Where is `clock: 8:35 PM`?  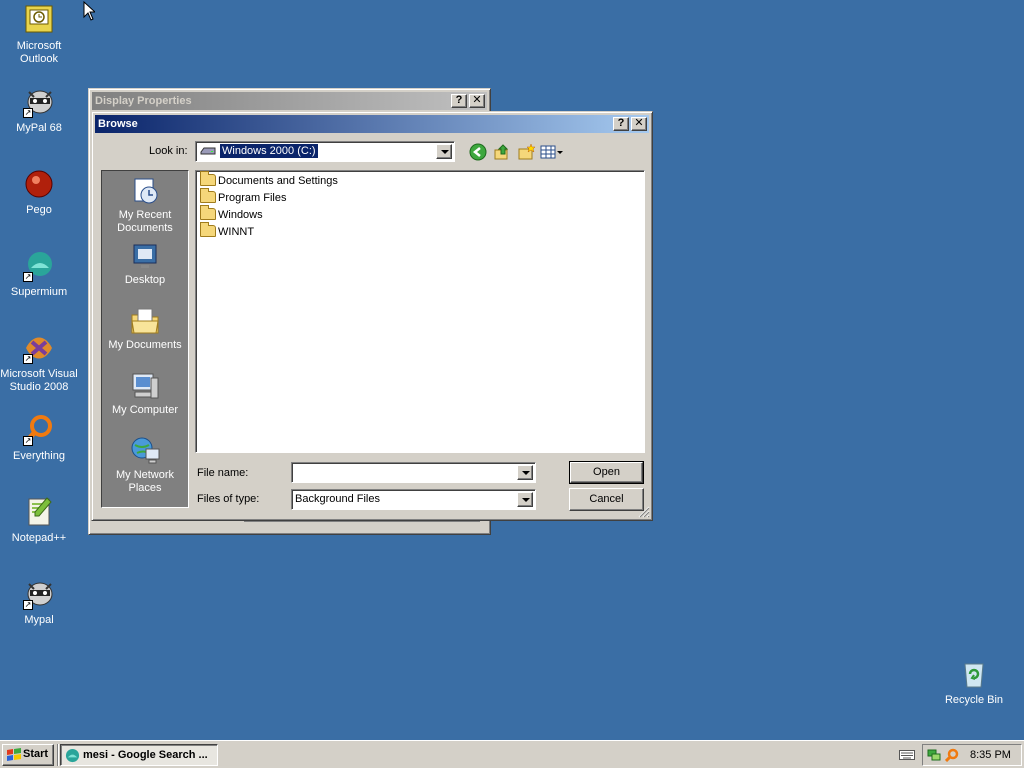 clock: 8:35 PM is located at coordinates (990, 755).